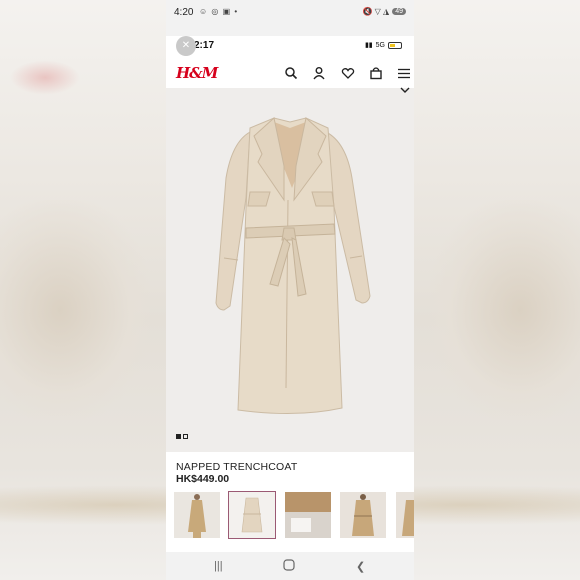  I want to click on notification-icons: ☺ ◎ ▣ •, so click(219, 11).